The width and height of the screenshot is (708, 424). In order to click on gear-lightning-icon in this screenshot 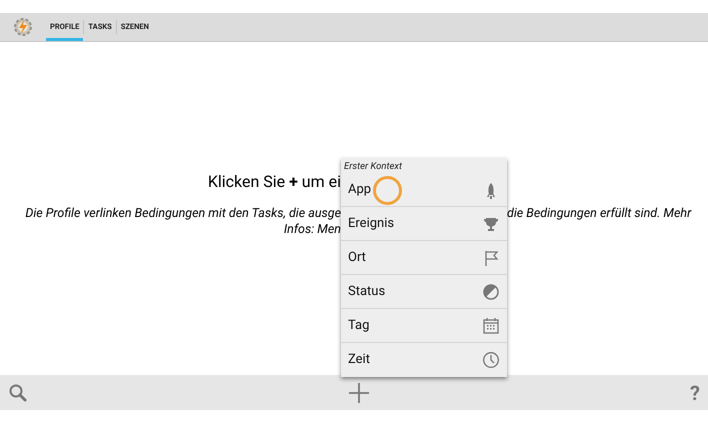, I will do `click(23, 27)`.